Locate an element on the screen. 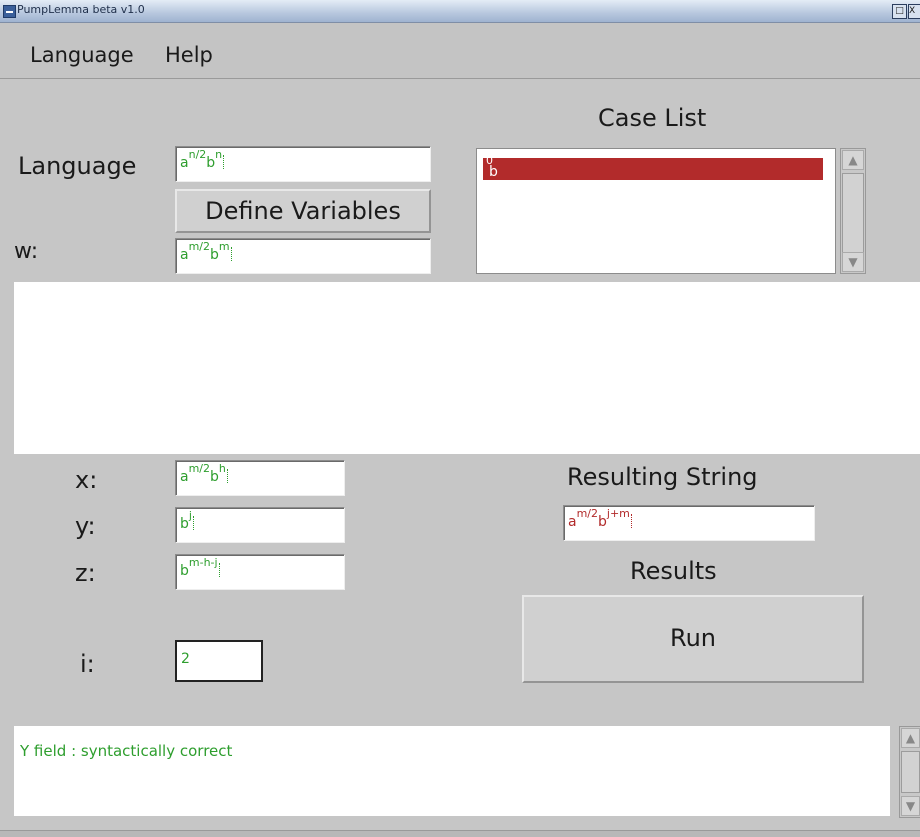 The width and height of the screenshot is (920, 837). x-input: am/2bh is located at coordinates (260, 478).